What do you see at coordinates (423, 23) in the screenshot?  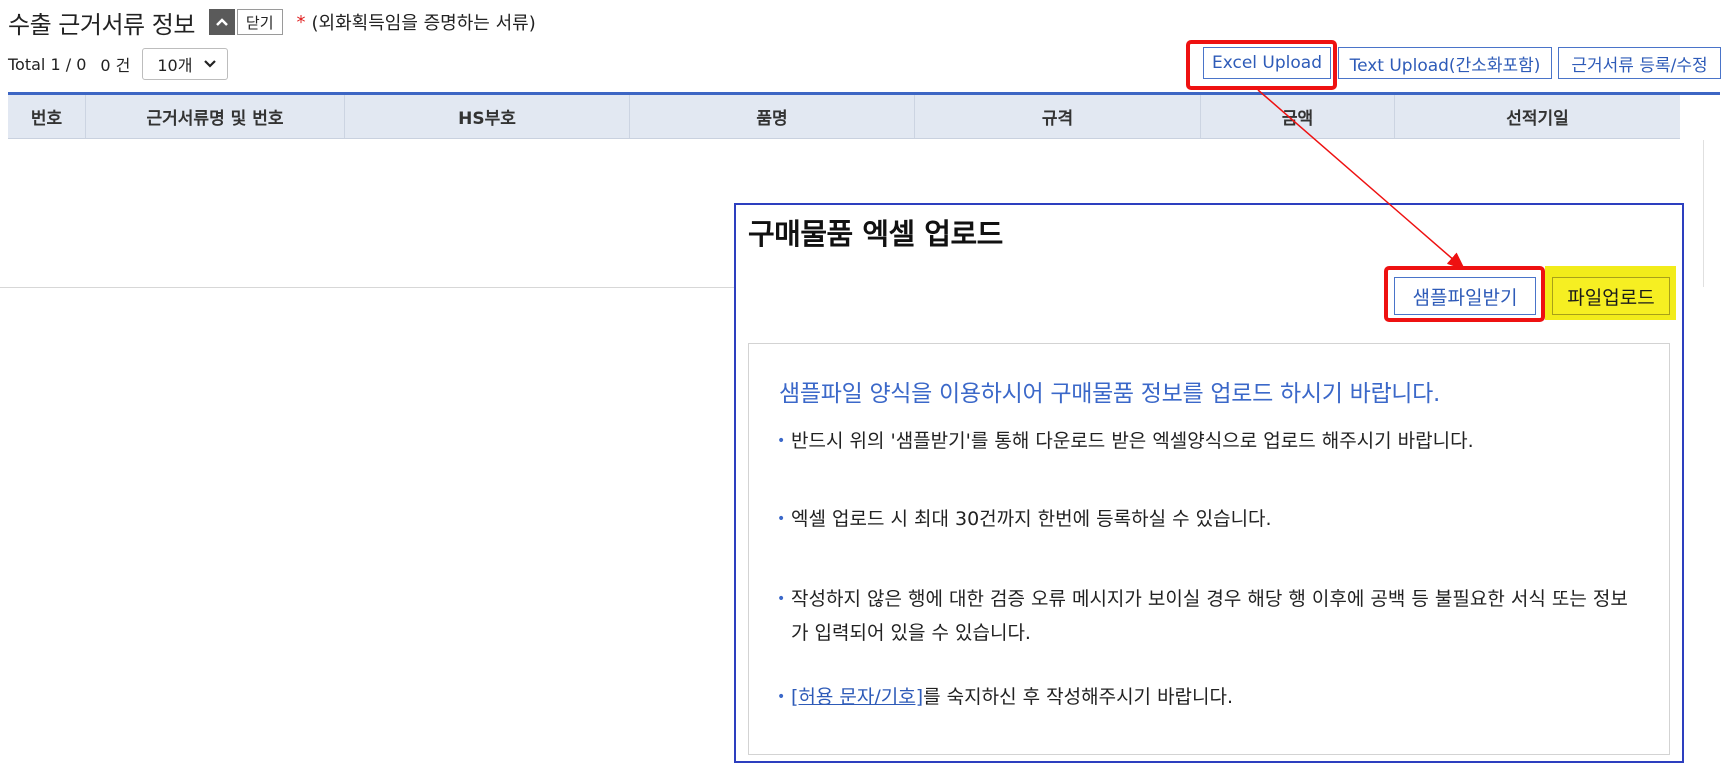 I see `required-note: (외화획득임을 증명하는 서류)` at bounding box center [423, 23].